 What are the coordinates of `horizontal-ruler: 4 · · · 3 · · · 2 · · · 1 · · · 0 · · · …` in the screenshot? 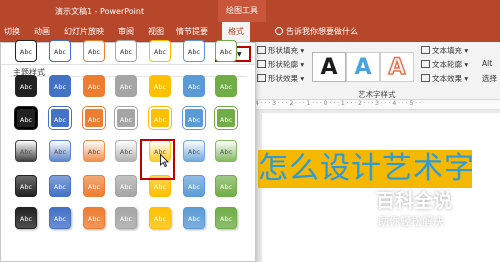 It's located at (377, 105).